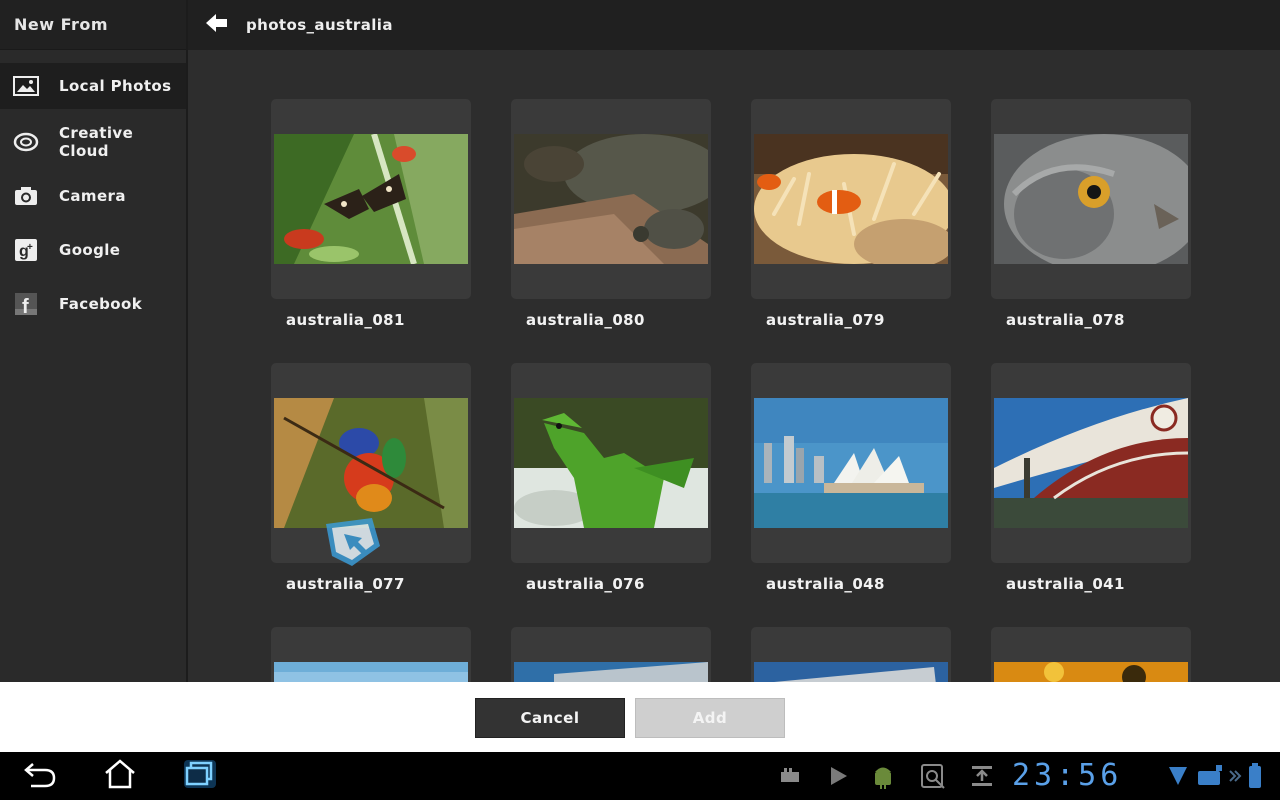 The image size is (1280, 800). What do you see at coordinates (319, 25) in the screenshot?
I see `folder-title: photos_australia` at bounding box center [319, 25].